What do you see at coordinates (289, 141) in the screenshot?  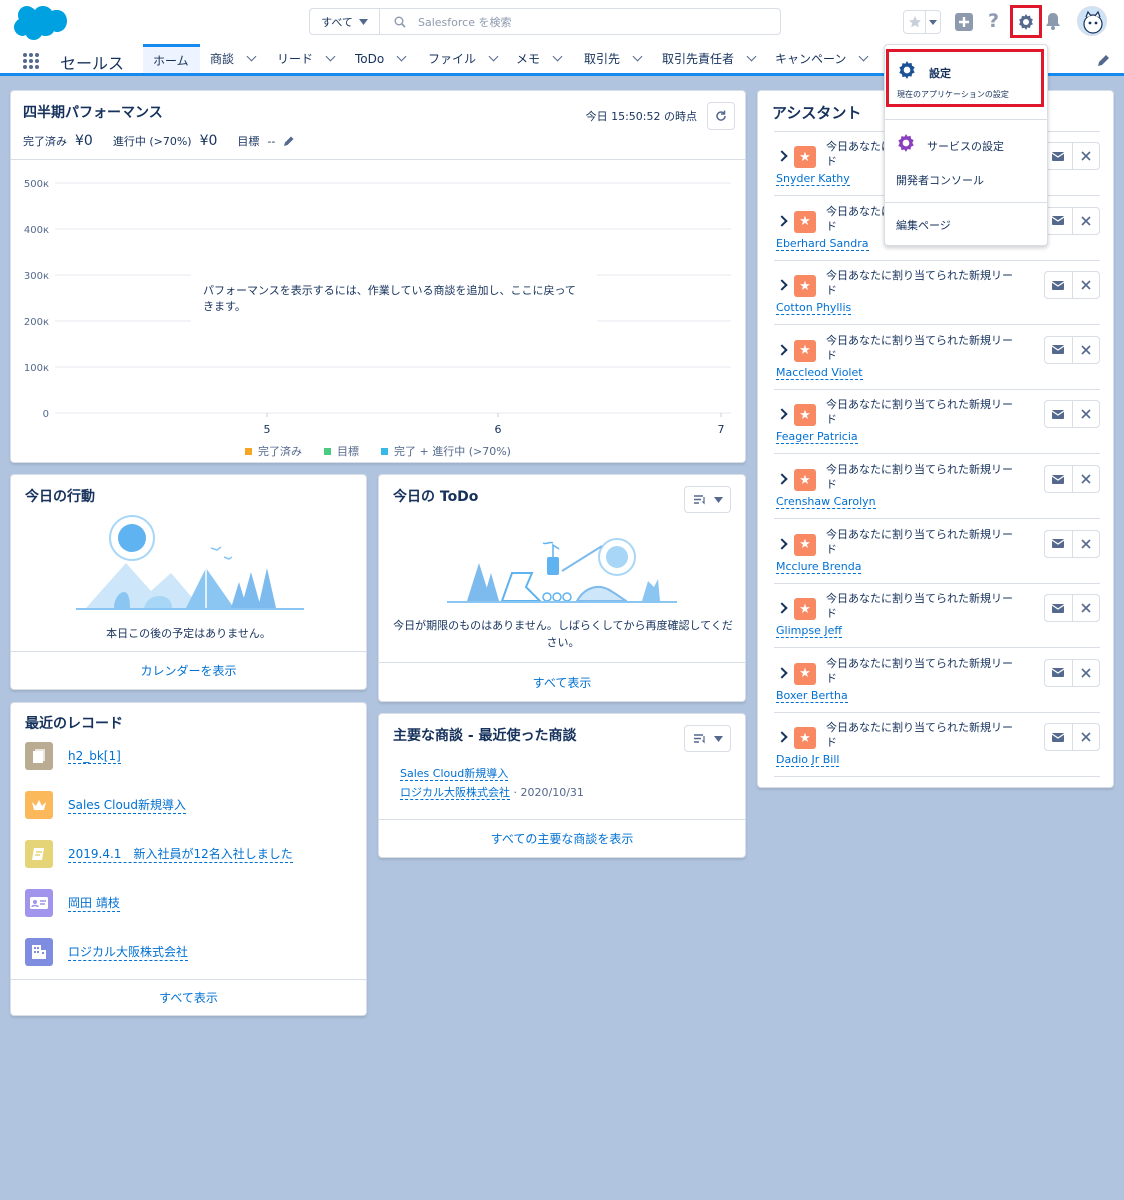 I see `edit-goal-pencil-icon` at bounding box center [289, 141].